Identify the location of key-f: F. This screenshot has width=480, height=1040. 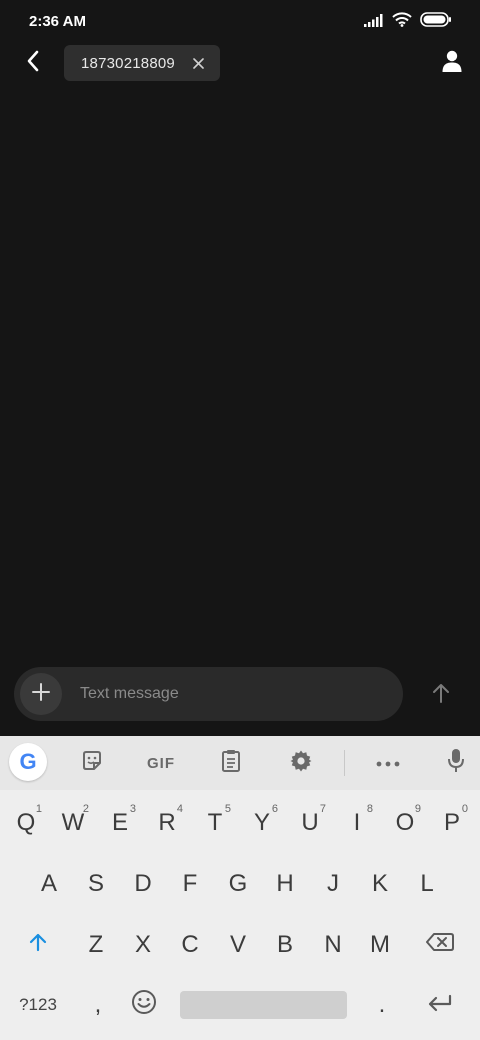
(190, 884).